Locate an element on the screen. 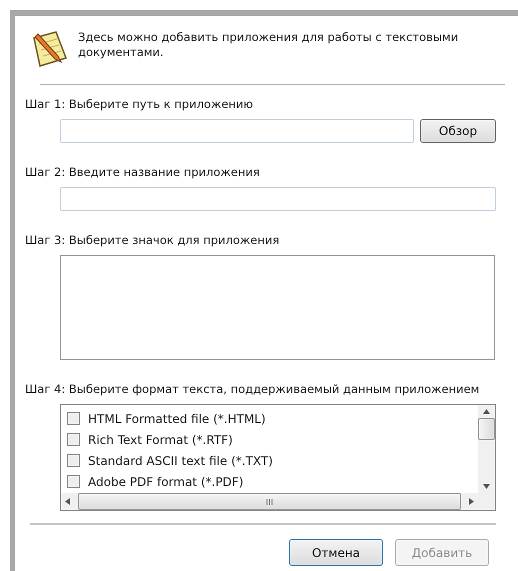 This screenshot has height=571, width=518. scroll-up-icon is located at coordinates (486, 411).